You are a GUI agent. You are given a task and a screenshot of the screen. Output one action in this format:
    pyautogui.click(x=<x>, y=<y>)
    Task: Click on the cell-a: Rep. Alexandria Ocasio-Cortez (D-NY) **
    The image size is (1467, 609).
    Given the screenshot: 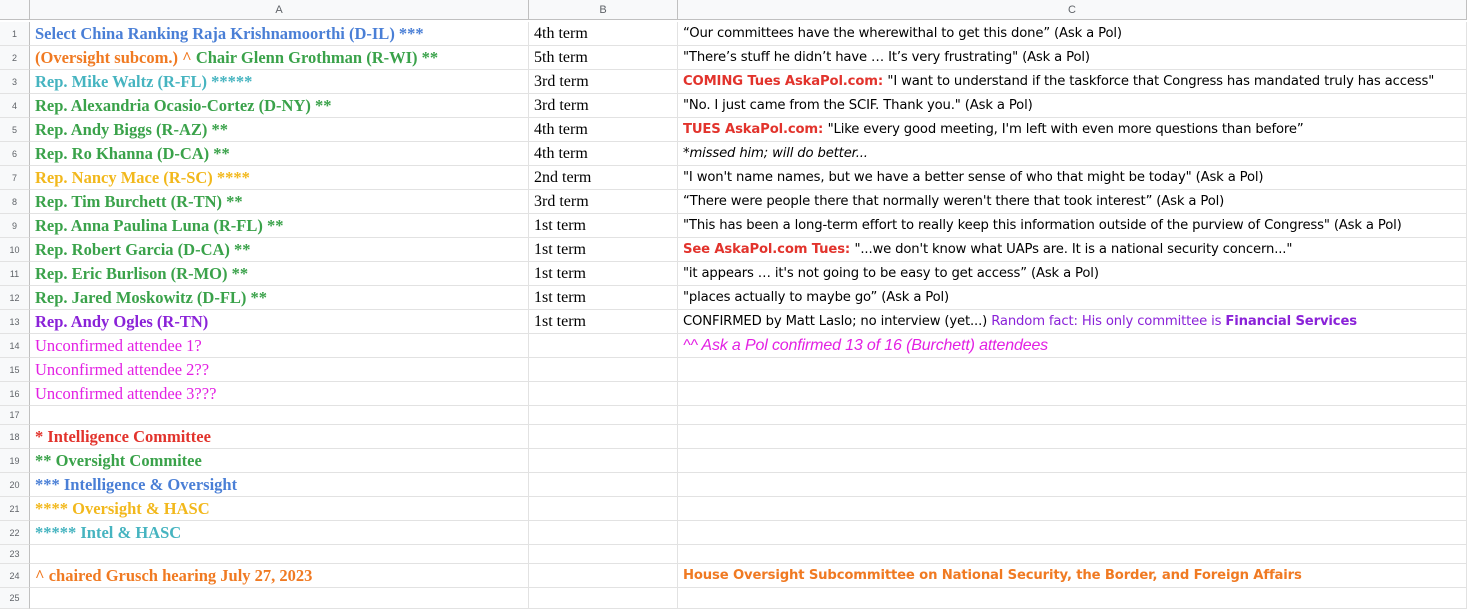 What is the action you would take?
    pyautogui.click(x=279, y=106)
    